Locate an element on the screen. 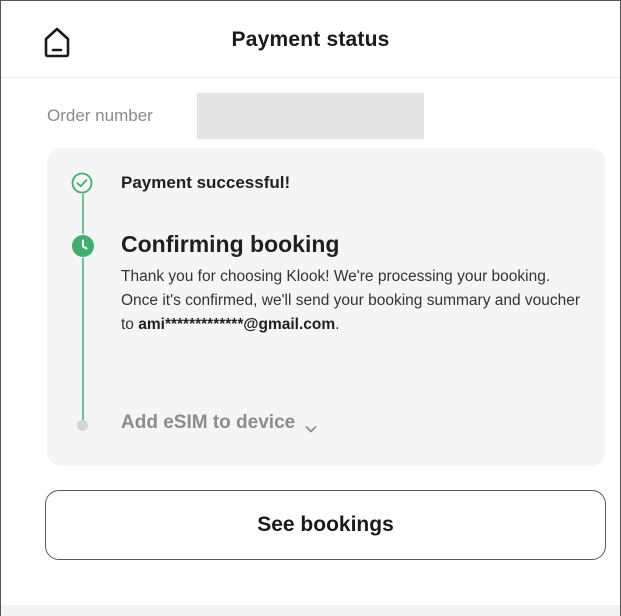 Image resolution: width=621 pixels, height=616 pixels. add-esim-toggle: Add eSIM to device is located at coordinates (219, 423).